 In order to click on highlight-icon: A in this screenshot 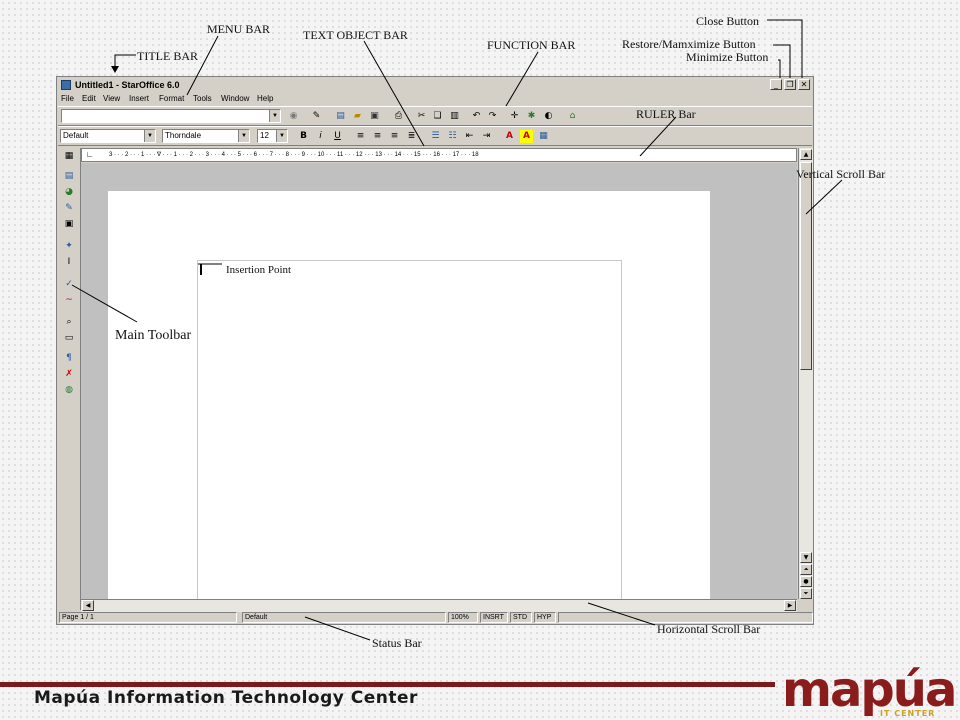, I will do `click(526, 136)`.